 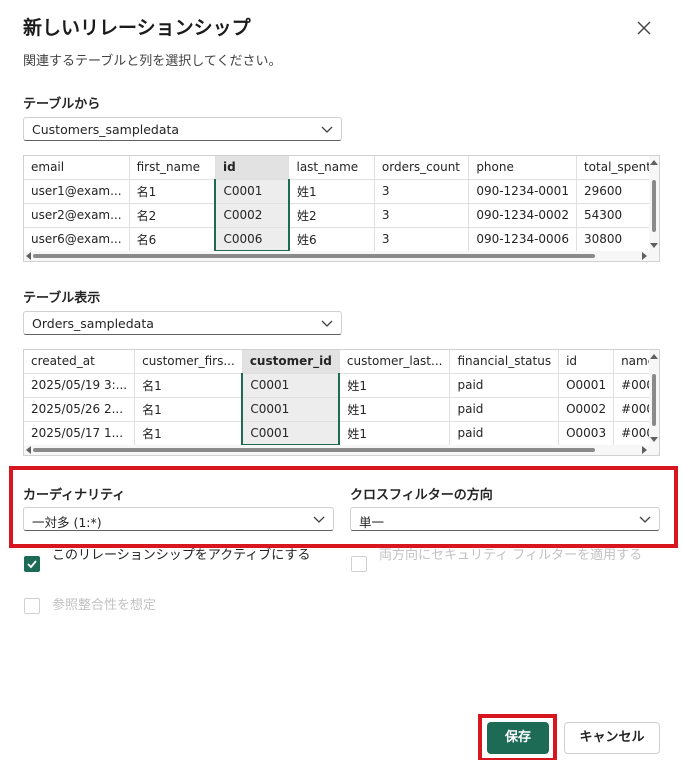 I want to click on column-header: orders_count, so click(x=422, y=168).